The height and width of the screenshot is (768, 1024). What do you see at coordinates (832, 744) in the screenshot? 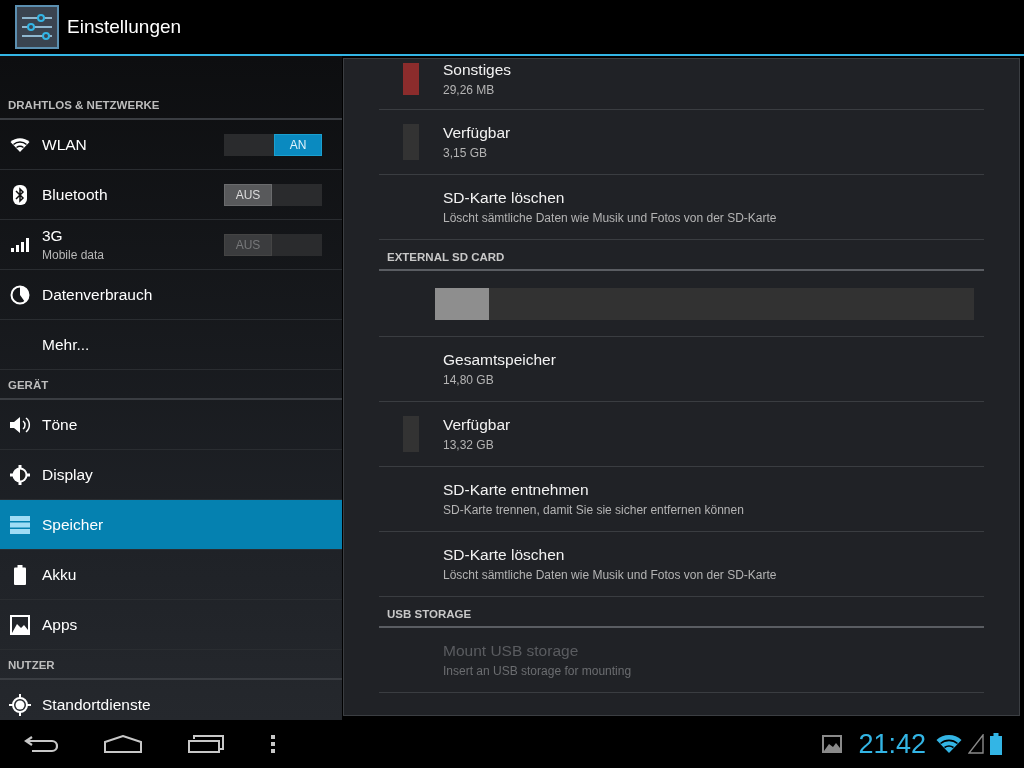
I see `picture-notification-icon` at bounding box center [832, 744].